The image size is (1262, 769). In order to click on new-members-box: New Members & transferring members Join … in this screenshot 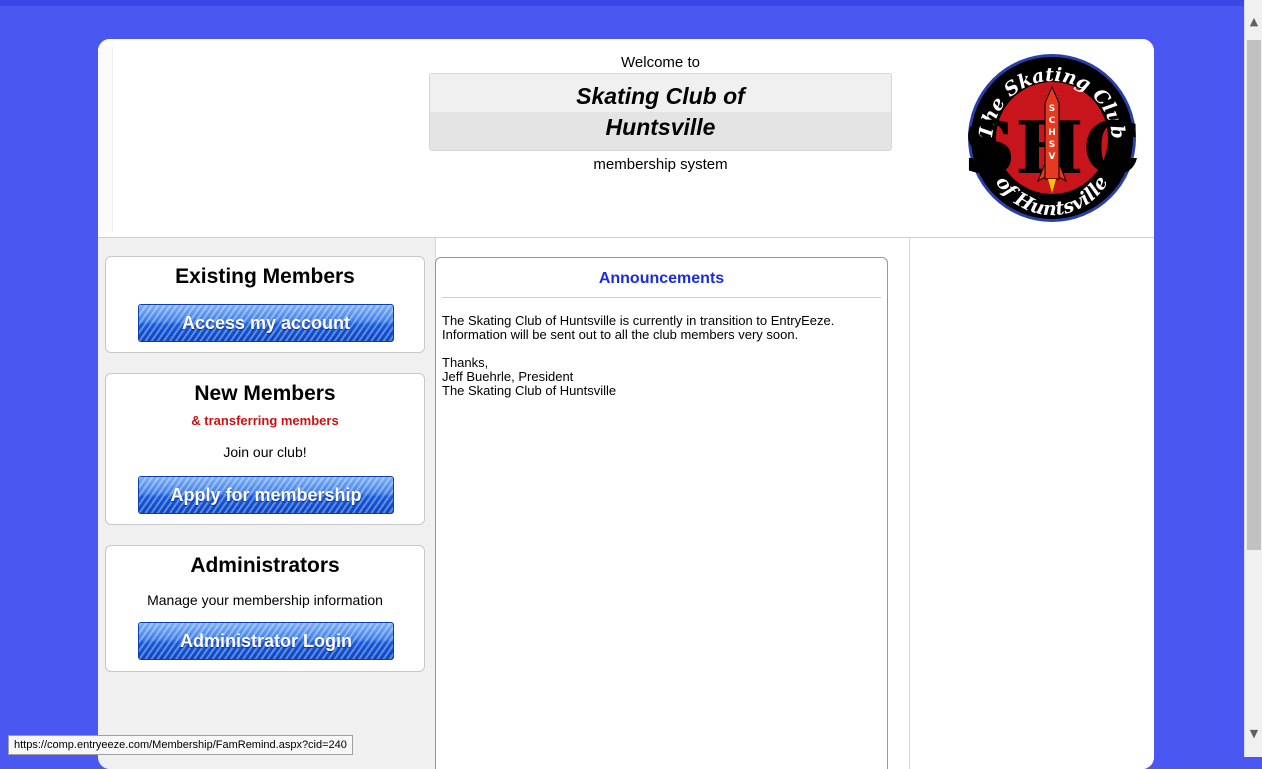, I will do `click(265, 449)`.